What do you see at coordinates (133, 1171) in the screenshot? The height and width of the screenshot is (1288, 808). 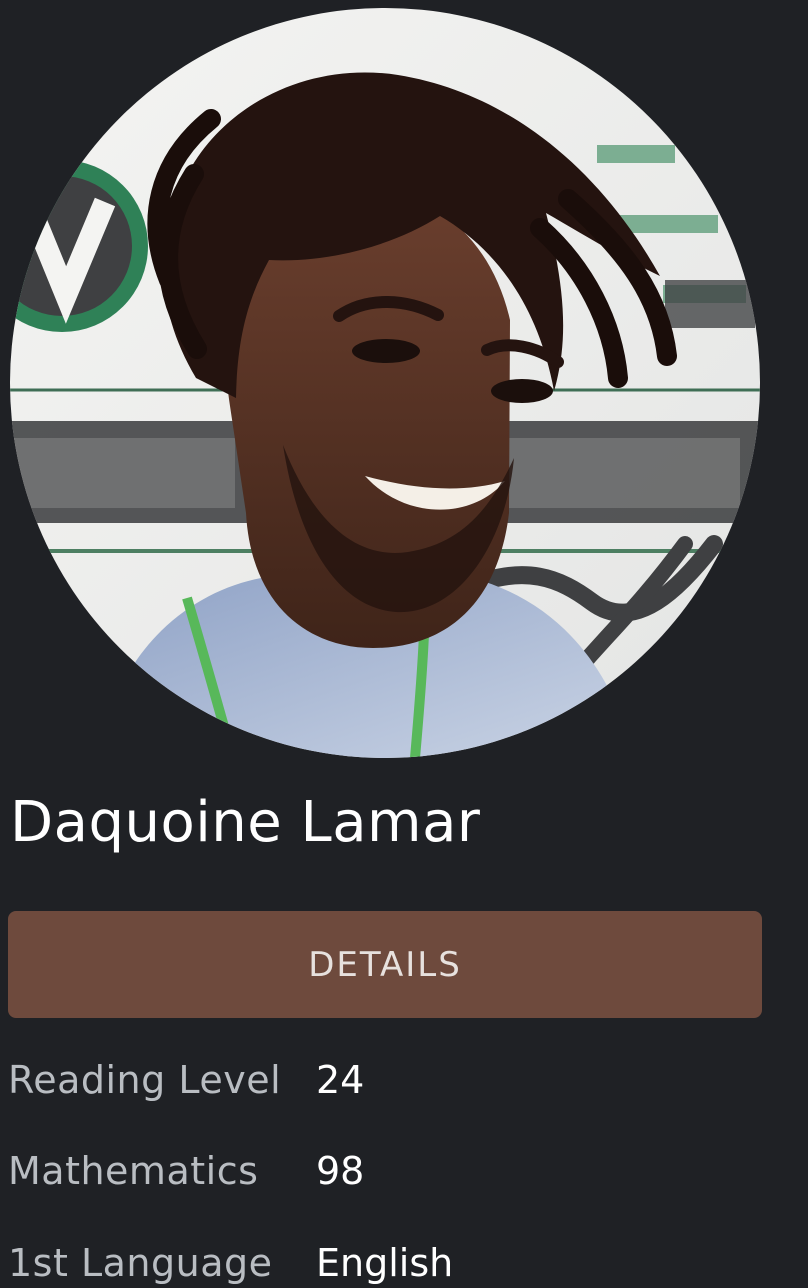 I see `stat-label: Mathematics` at bounding box center [133, 1171].